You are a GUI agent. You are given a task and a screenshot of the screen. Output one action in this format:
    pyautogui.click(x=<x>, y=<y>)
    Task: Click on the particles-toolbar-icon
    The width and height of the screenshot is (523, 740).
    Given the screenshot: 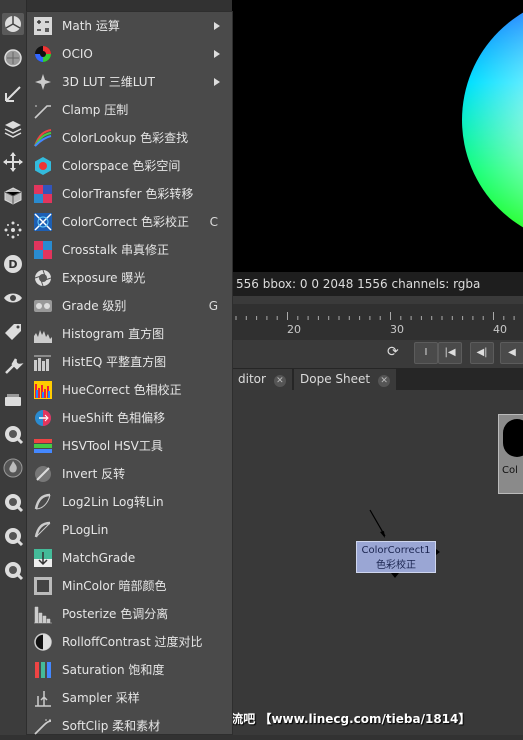 What is the action you would take?
    pyautogui.click(x=13, y=230)
    